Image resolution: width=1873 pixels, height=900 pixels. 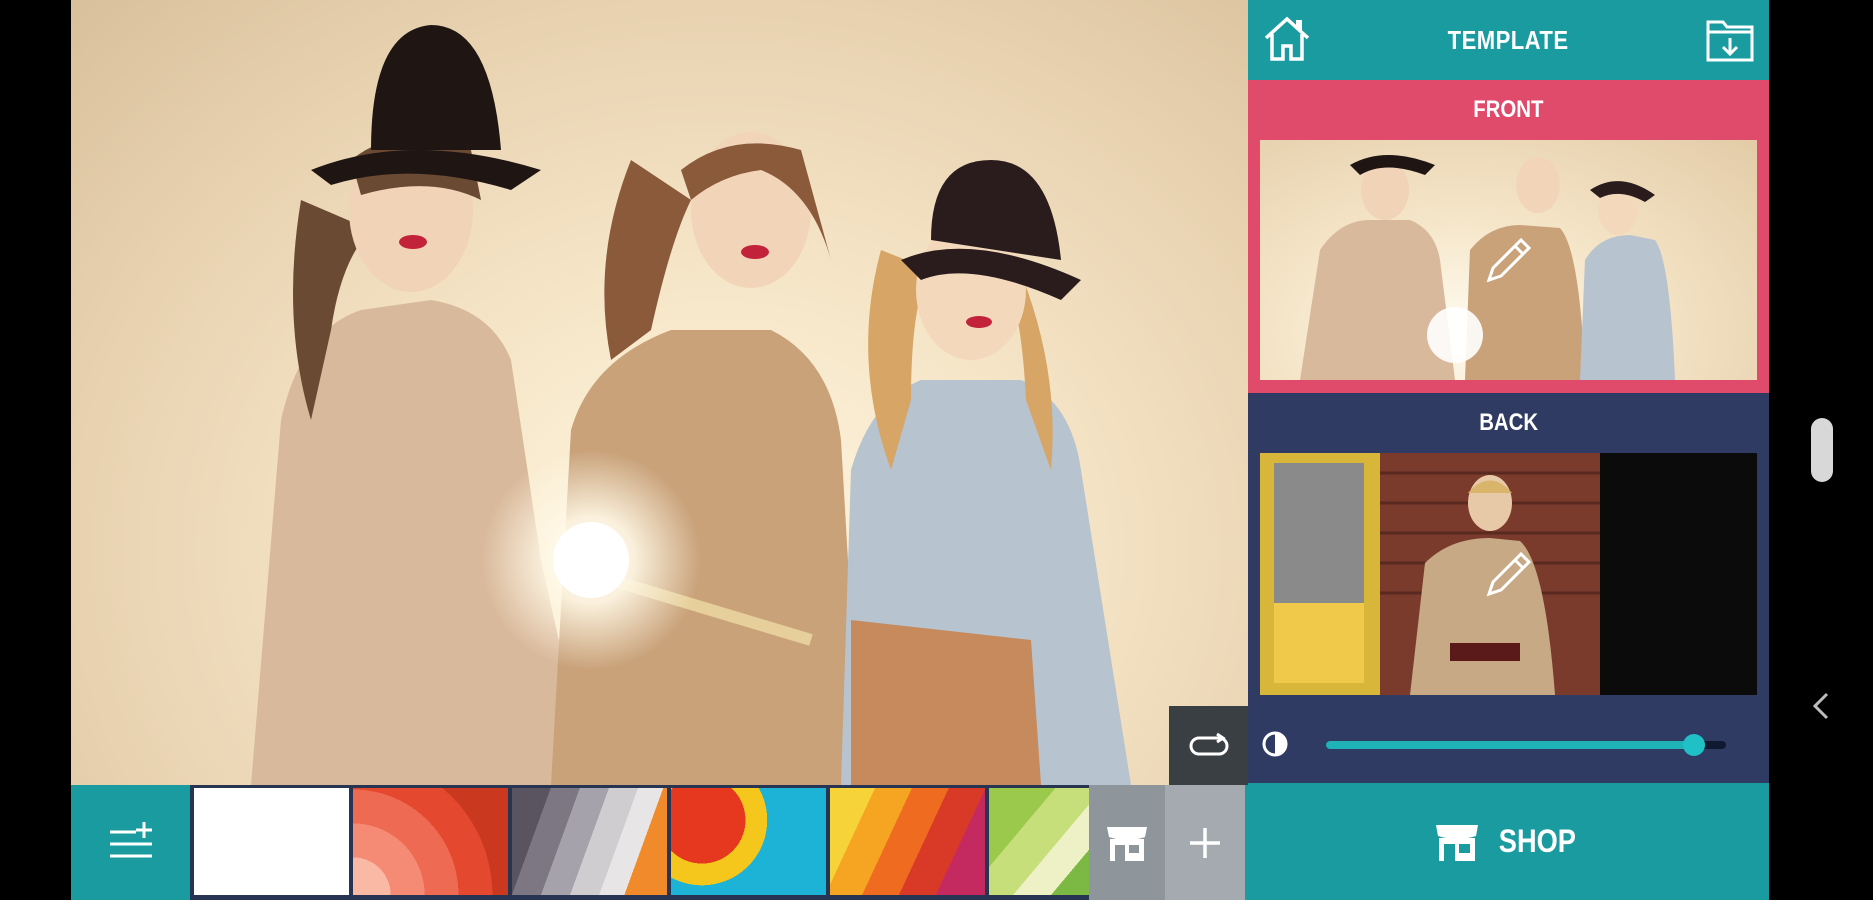 I want to click on folder-download-icon, so click(x=1730, y=41).